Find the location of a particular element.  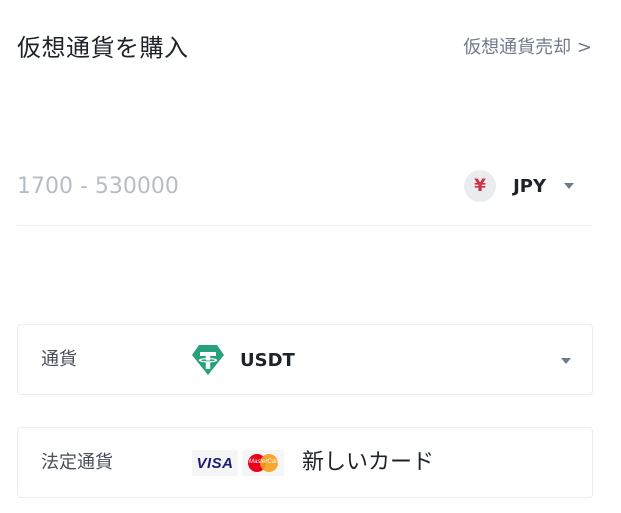

sell-crypto-link: 仮想通貨売却 > is located at coordinates (527, 48).